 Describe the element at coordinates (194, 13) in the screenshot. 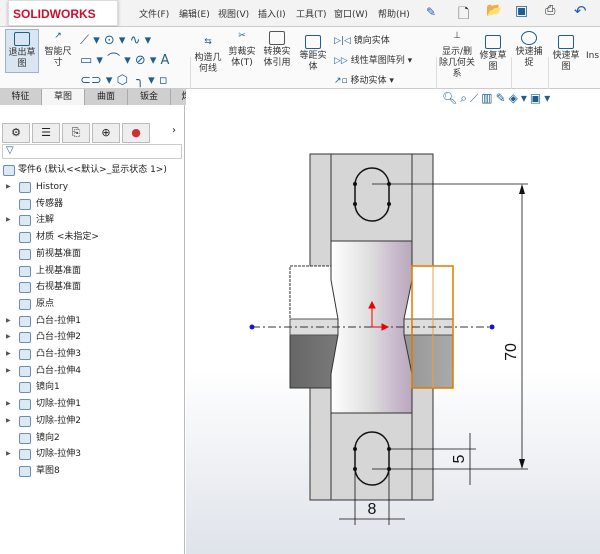

I see `menu-edit: 编辑(E)` at that location.